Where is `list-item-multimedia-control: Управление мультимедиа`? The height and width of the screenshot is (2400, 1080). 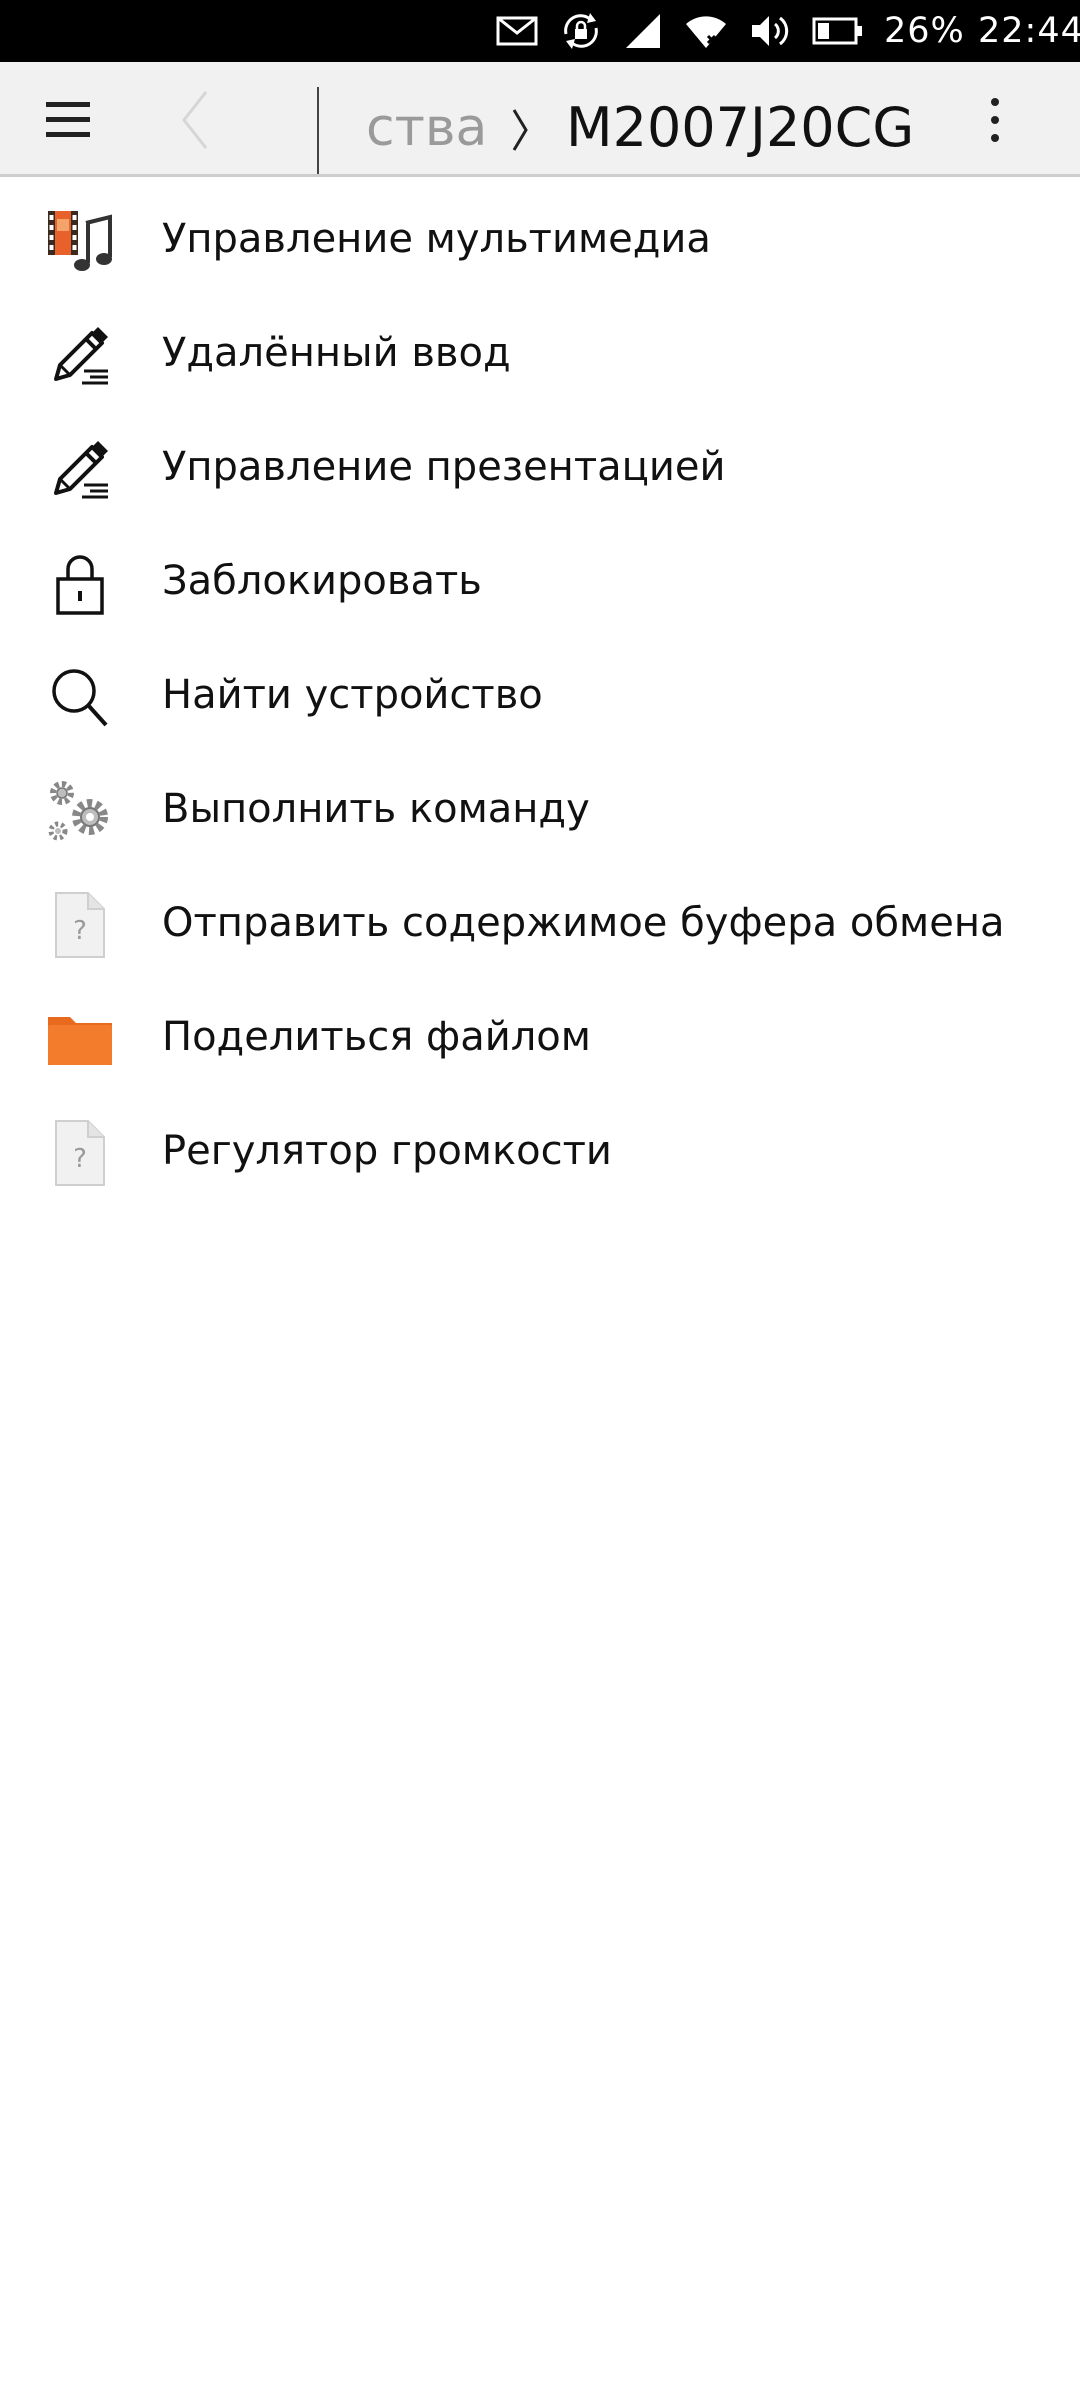 list-item-multimedia-control: Управление мультимедиа is located at coordinates (540, 237).